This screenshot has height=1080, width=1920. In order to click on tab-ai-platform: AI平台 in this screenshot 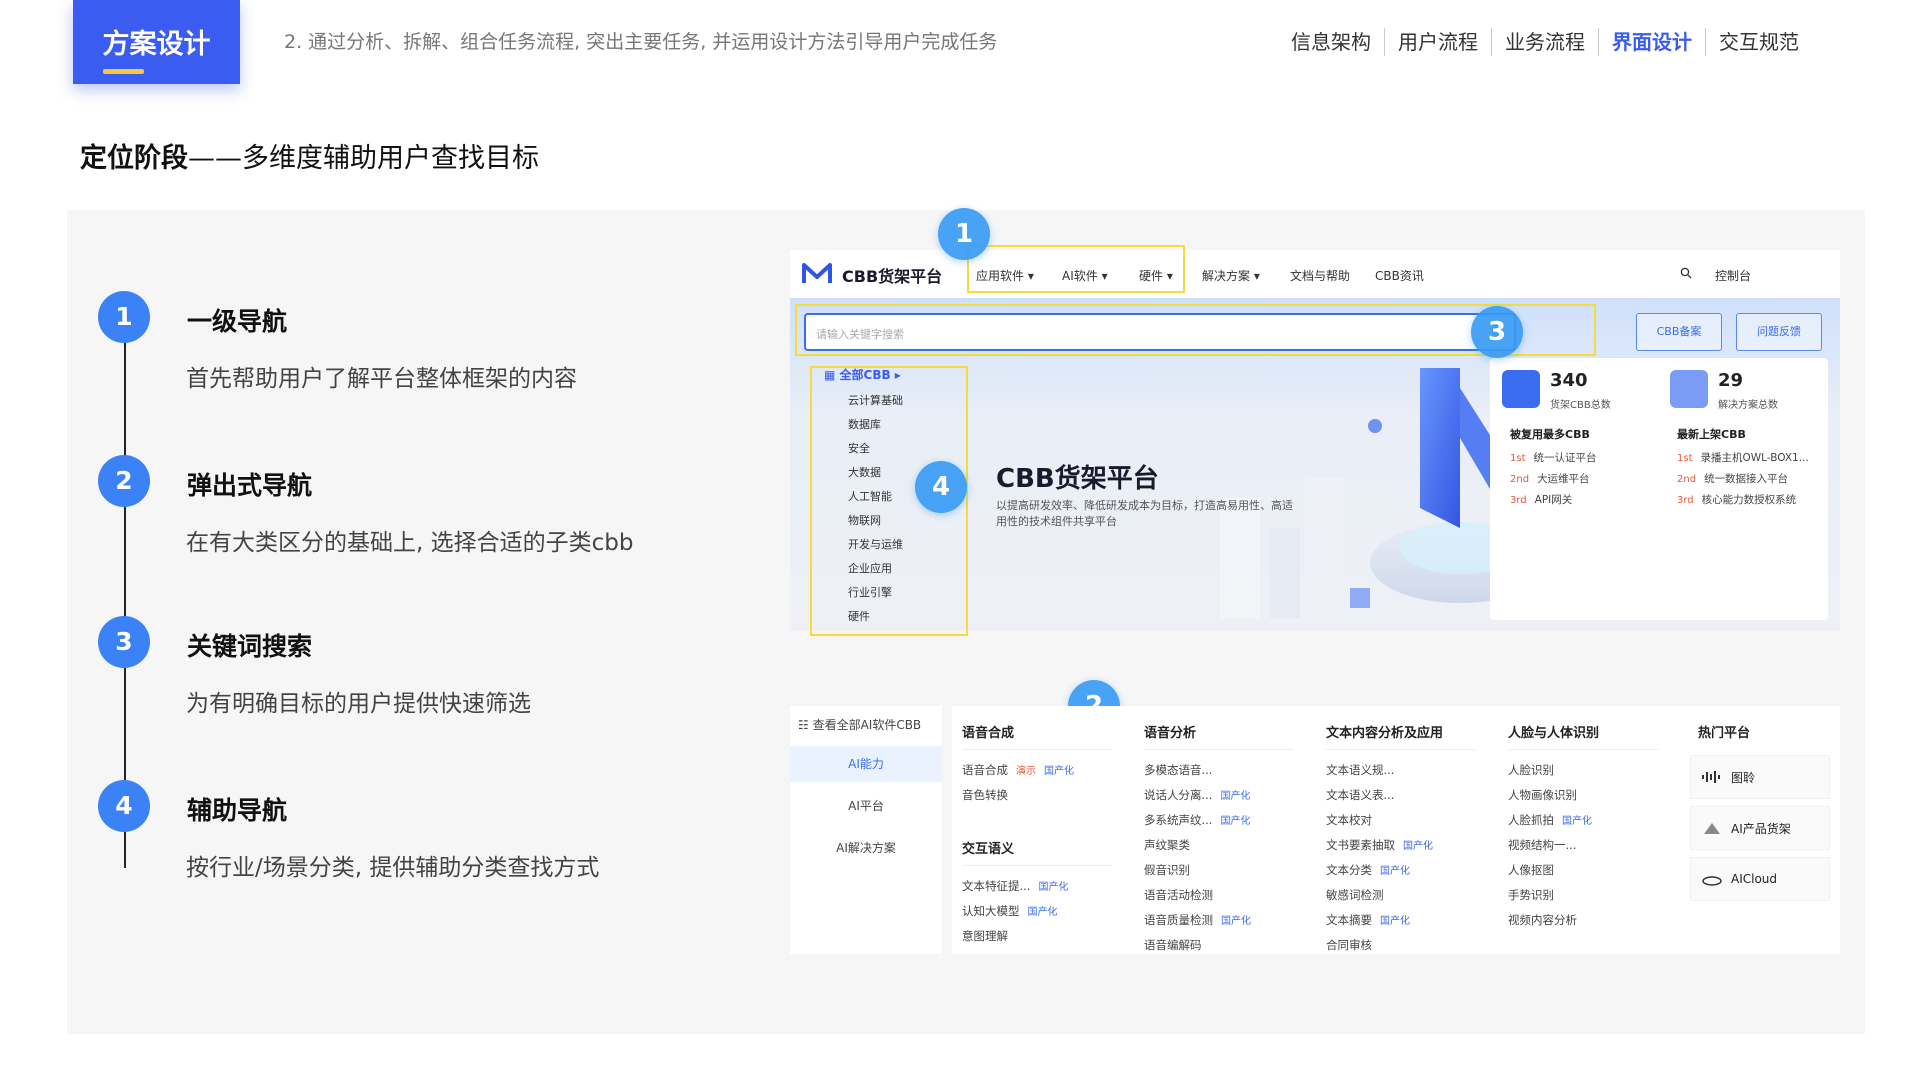, I will do `click(866, 806)`.